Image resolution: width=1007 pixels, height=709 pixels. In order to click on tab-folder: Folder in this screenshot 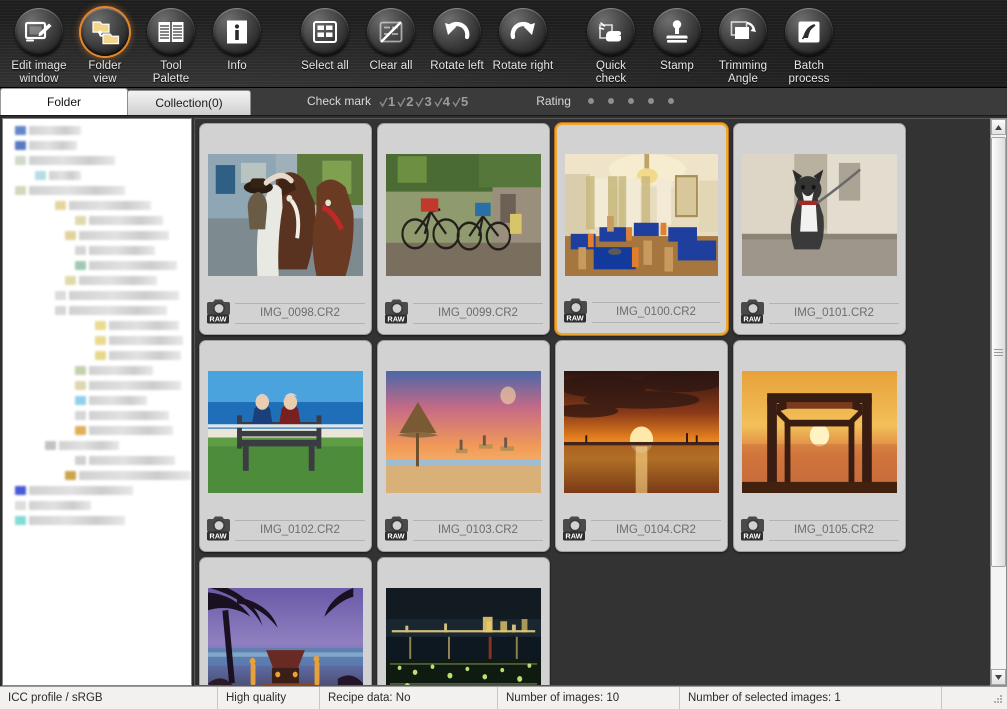, I will do `click(64, 101)`.